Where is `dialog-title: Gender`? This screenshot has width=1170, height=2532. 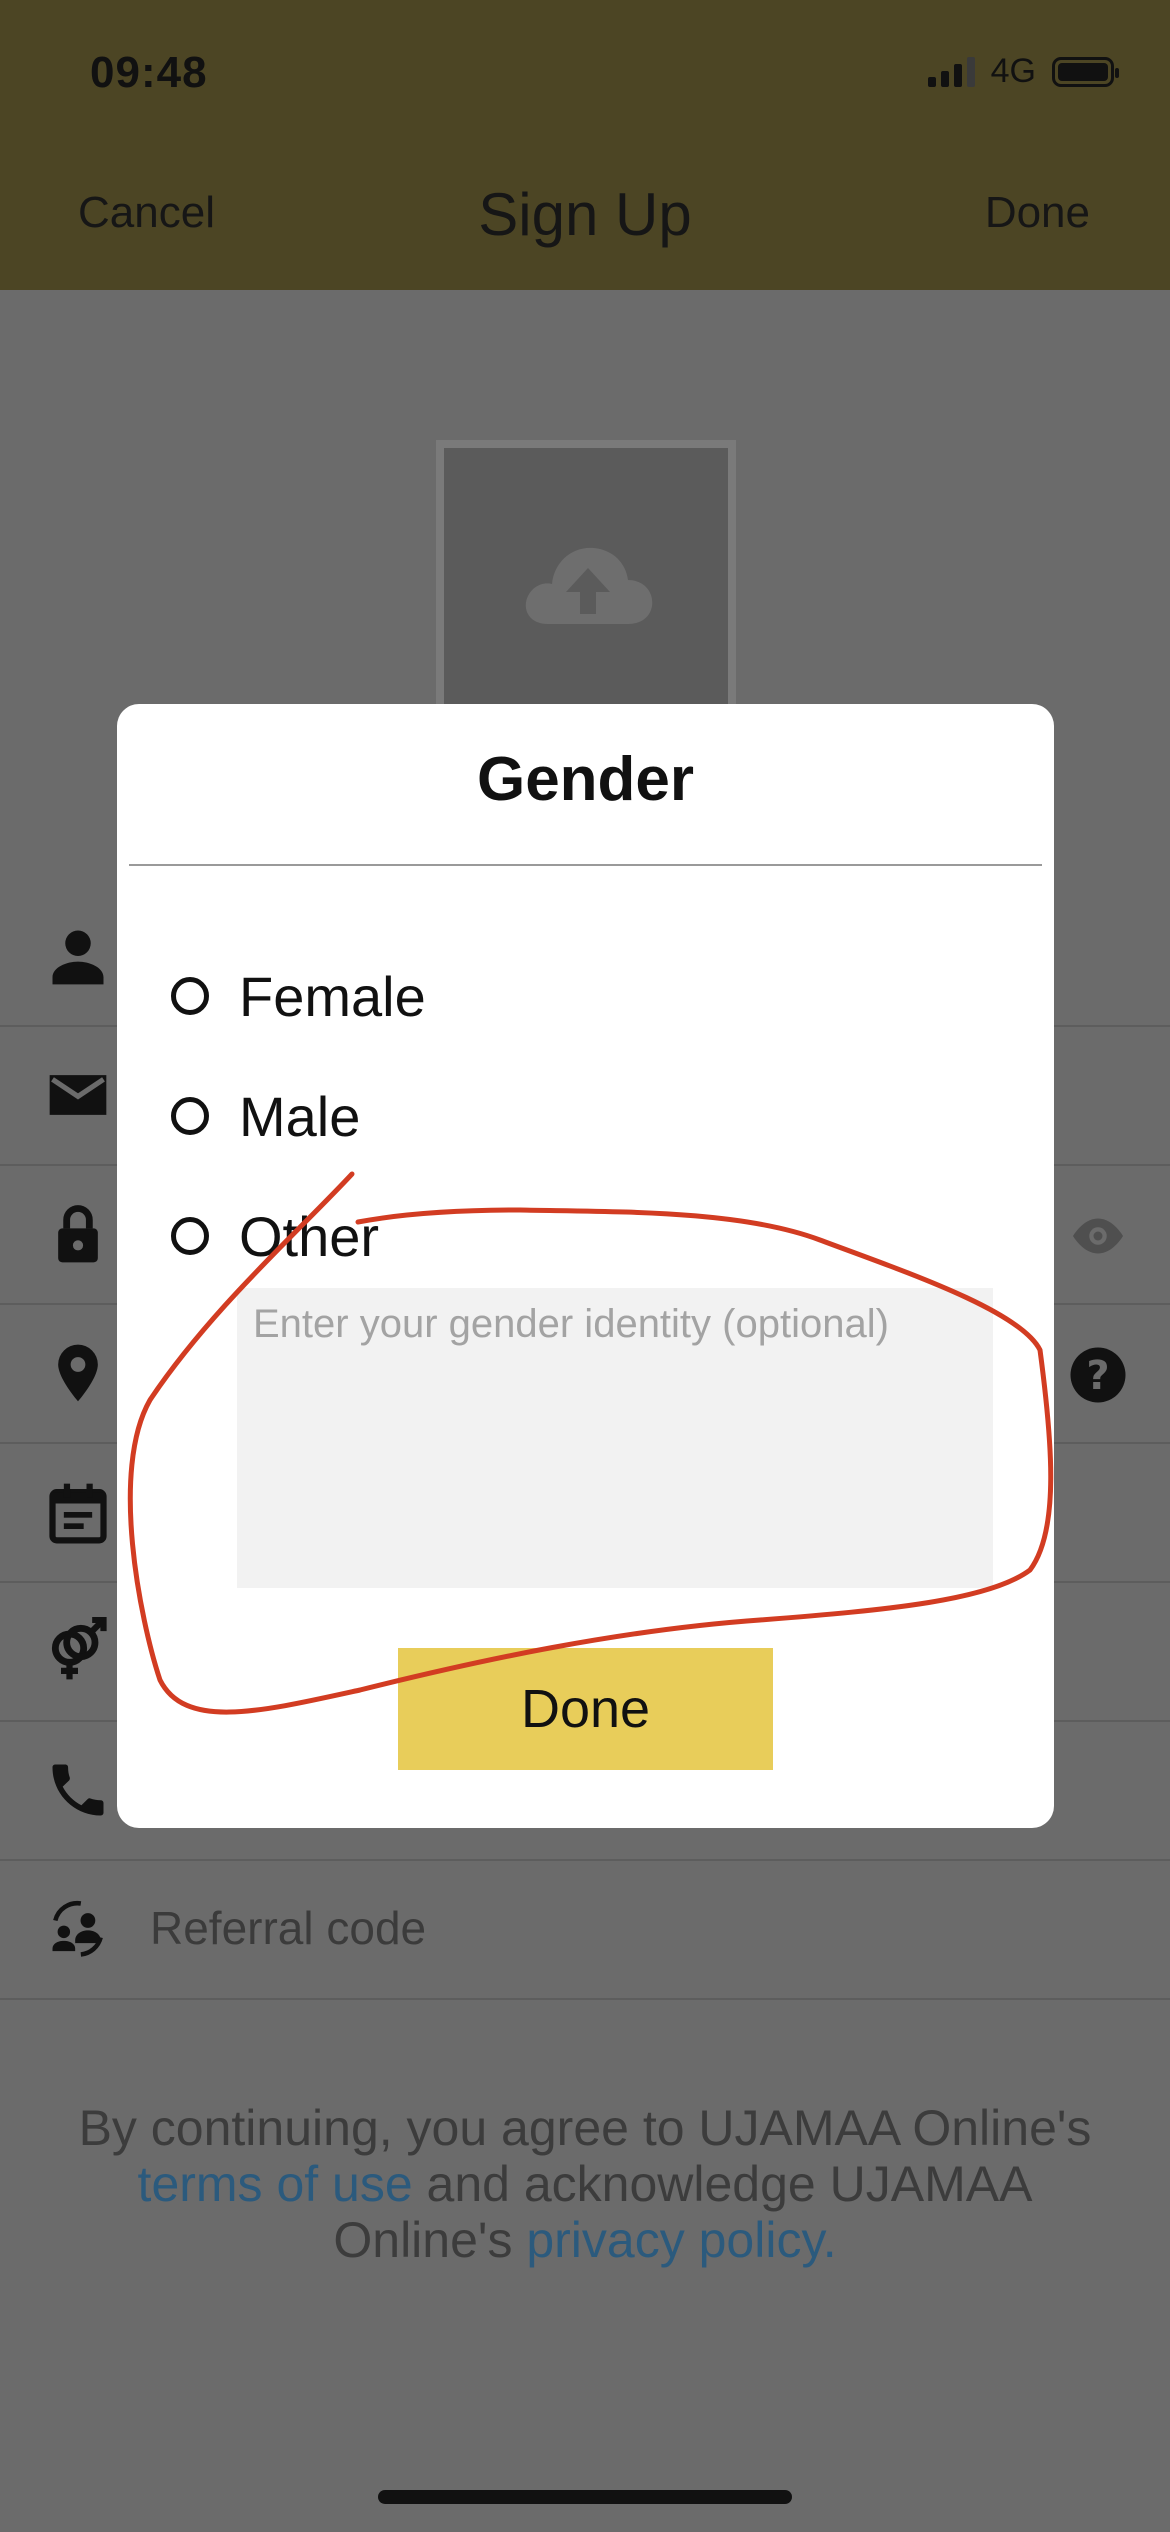 dialog-title: Gender is located at coordinates (585, 779).